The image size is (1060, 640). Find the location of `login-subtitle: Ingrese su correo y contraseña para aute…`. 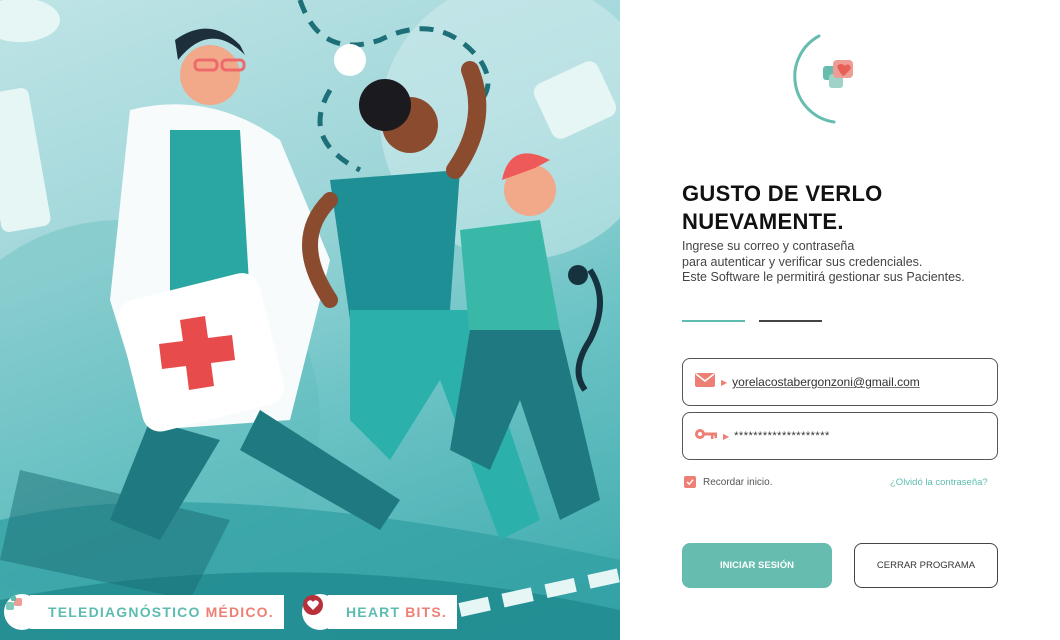

login-subtitle: Ingrese su correo y contraseña para aute… is located at coordinates (852, 262).